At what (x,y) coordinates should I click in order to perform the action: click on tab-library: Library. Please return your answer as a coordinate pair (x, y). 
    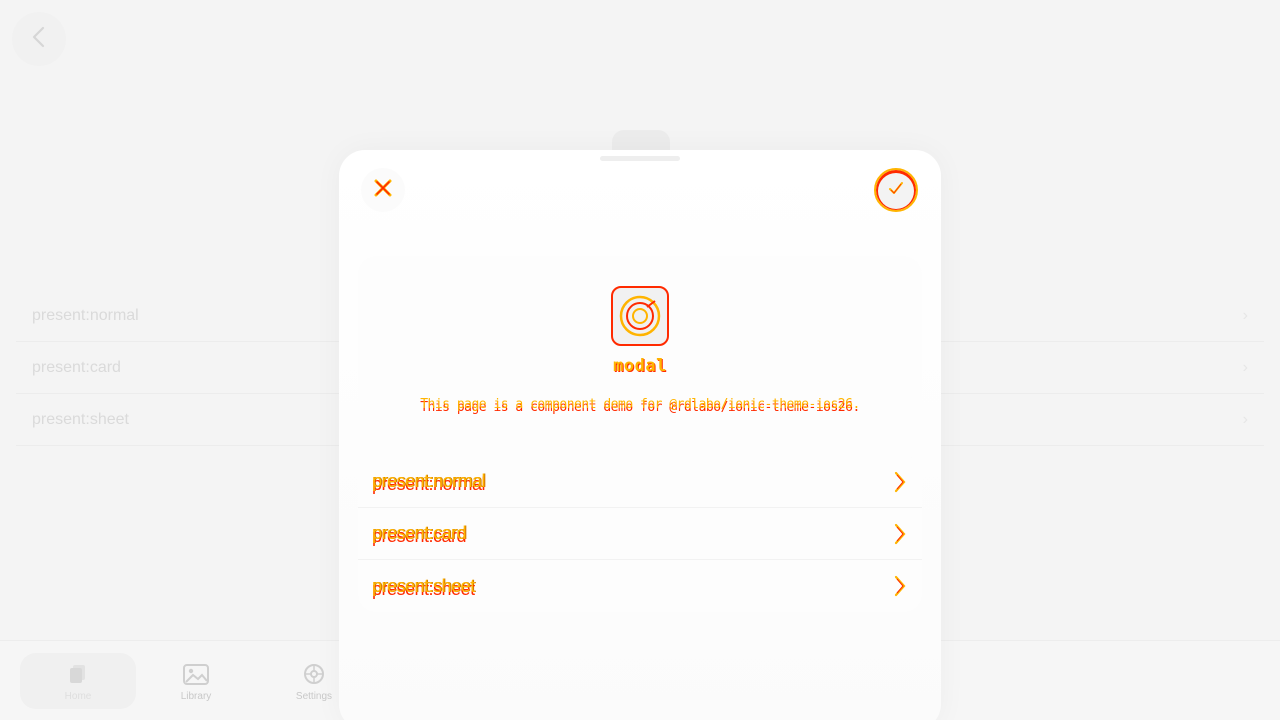
    Looking at the image, I should click on (196, 681).